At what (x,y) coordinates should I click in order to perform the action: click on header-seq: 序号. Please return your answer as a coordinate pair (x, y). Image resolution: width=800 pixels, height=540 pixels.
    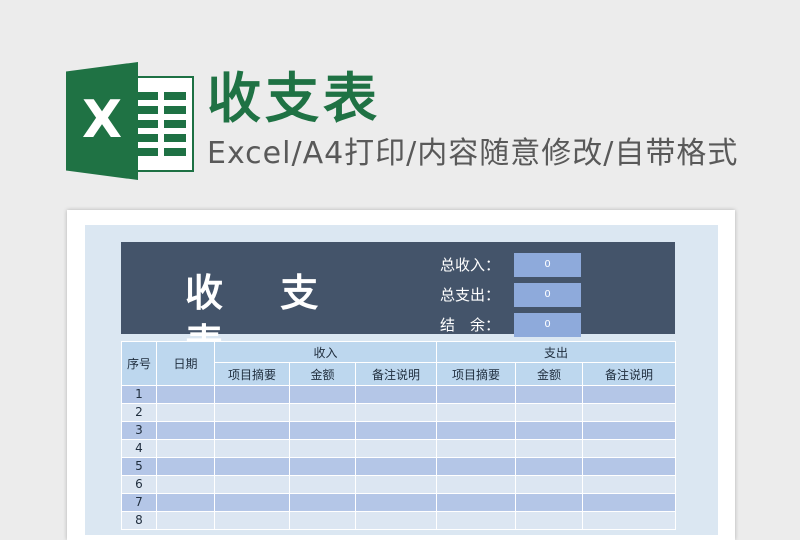
    Looking at the image, I should click on (139, 363).